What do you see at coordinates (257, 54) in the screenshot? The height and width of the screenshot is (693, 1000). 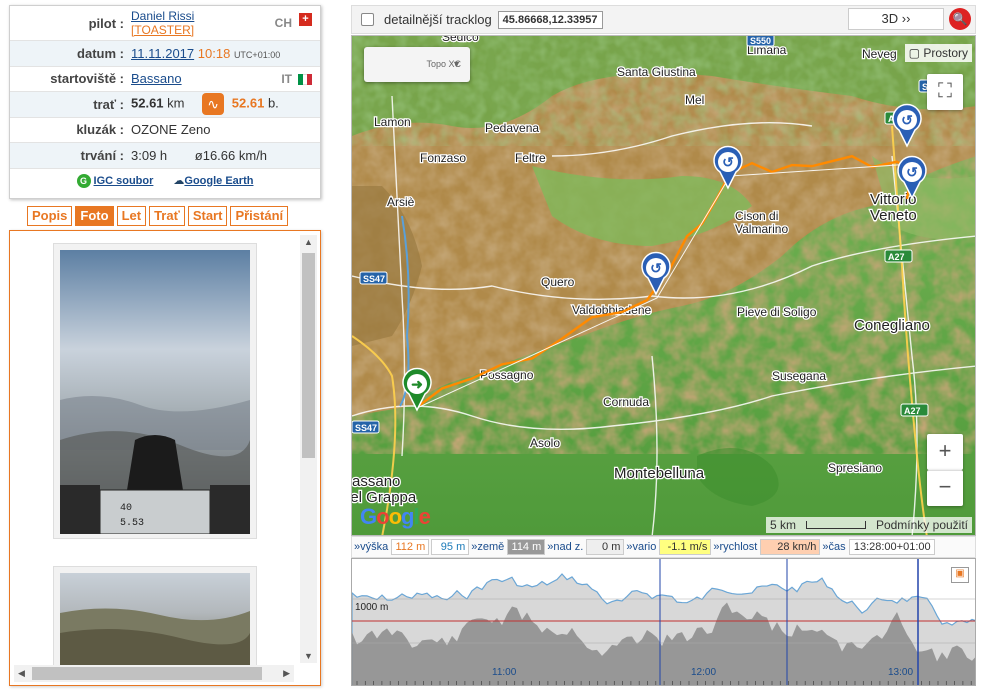 I see `timezone-value: UTC+01:00` at bounding box center [257, 54].